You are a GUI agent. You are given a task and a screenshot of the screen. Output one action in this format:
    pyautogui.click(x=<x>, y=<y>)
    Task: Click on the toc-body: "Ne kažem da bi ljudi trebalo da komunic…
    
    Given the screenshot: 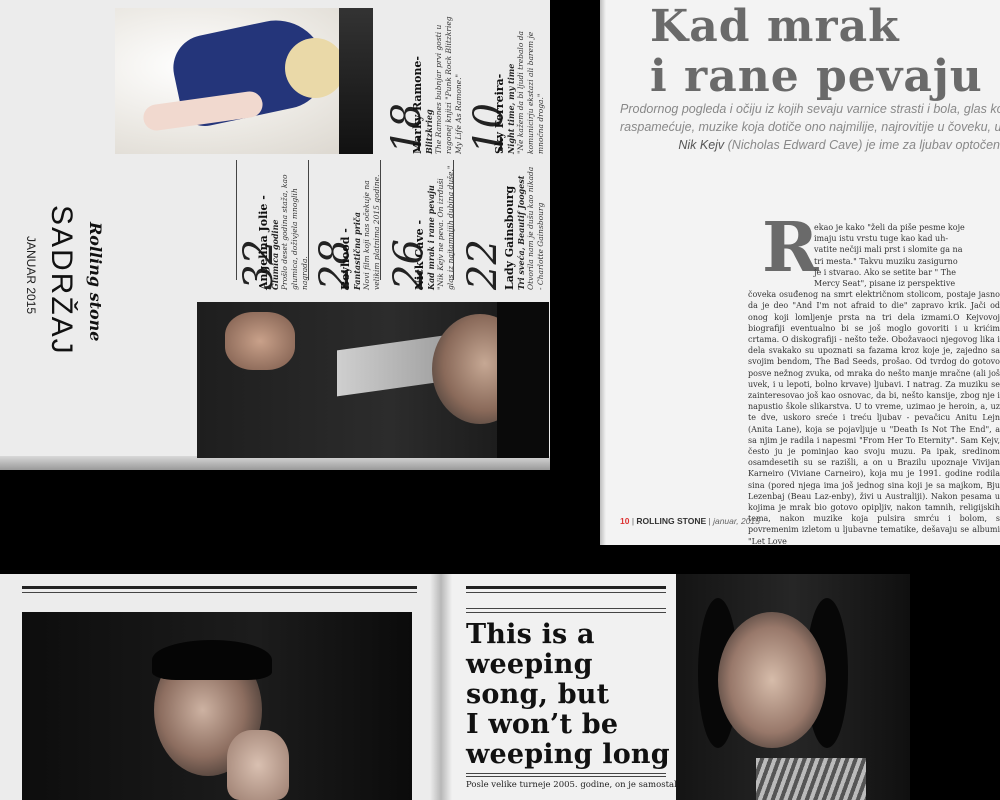 What is the action you would take?
    pyautogui.click(x=530, y=92)
    